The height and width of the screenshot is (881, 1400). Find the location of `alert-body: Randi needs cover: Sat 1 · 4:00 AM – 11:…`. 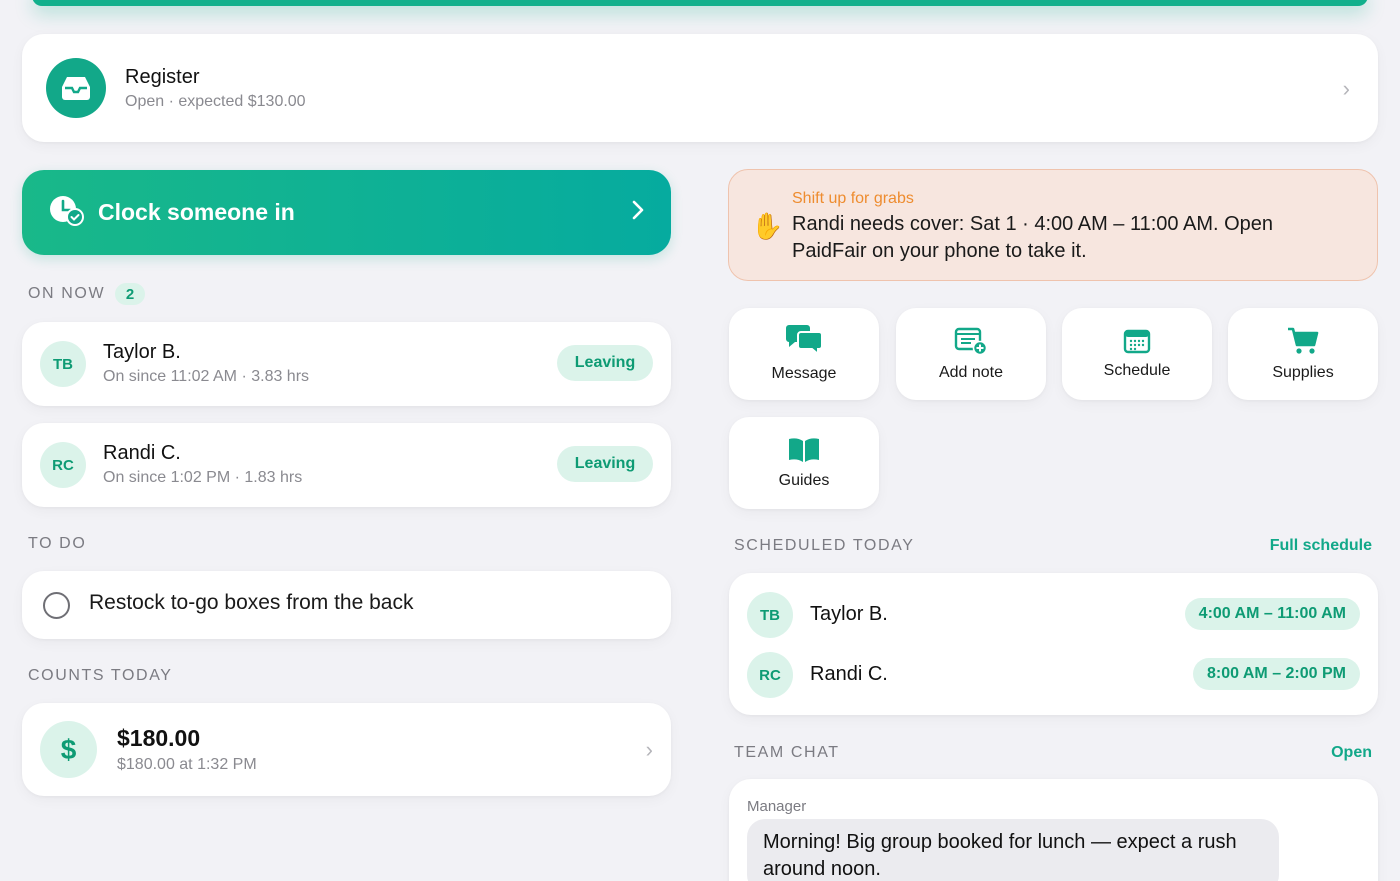

alert-body: Randi needs cover: Sat 1 · 4:00 AM – 11:… is located at coordinates (1033, 237).